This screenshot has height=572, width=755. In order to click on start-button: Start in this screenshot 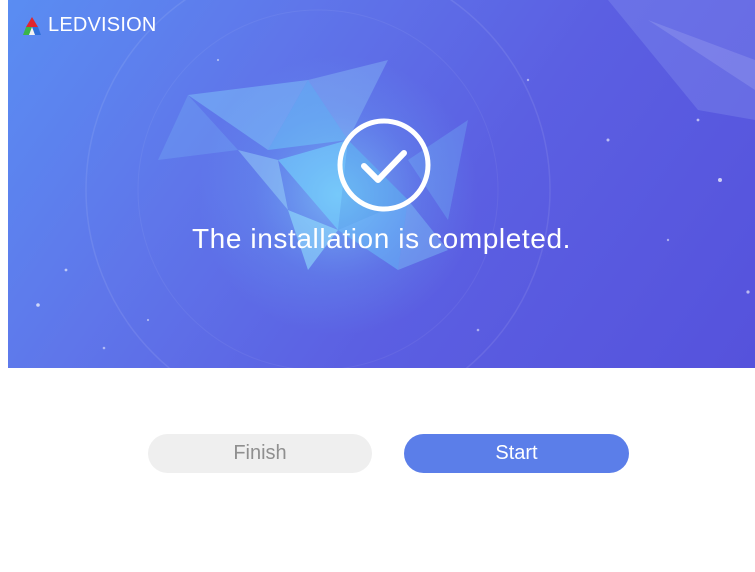, I will do `click(516, 453)`.